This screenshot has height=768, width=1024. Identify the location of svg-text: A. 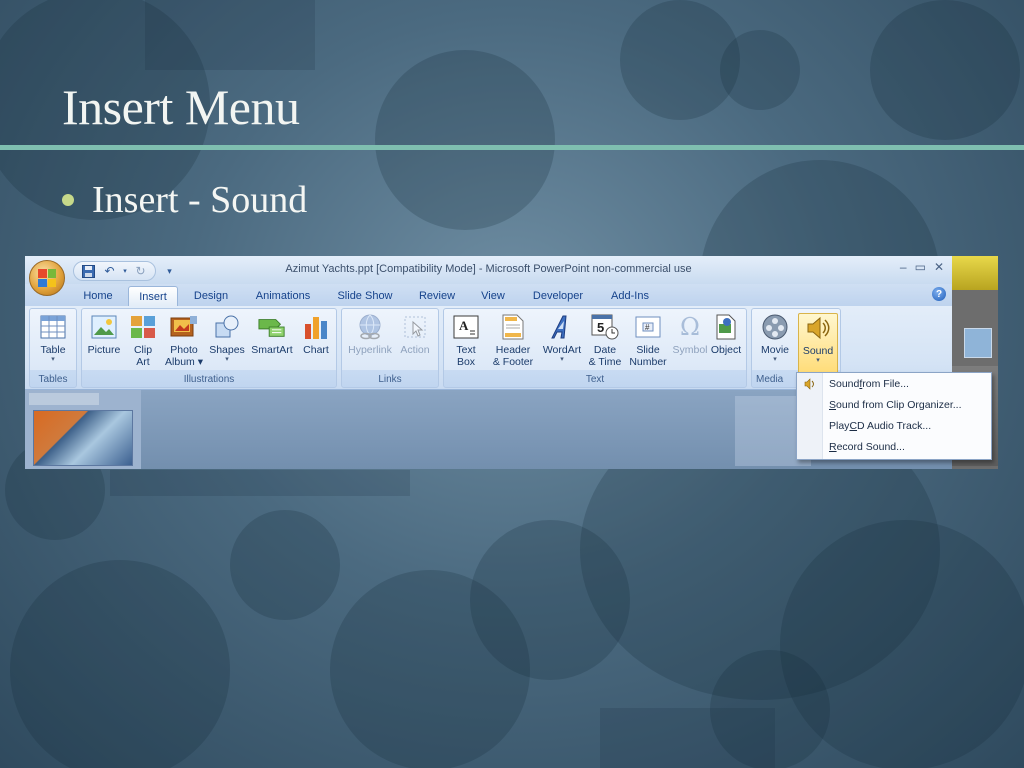
(464, 325).